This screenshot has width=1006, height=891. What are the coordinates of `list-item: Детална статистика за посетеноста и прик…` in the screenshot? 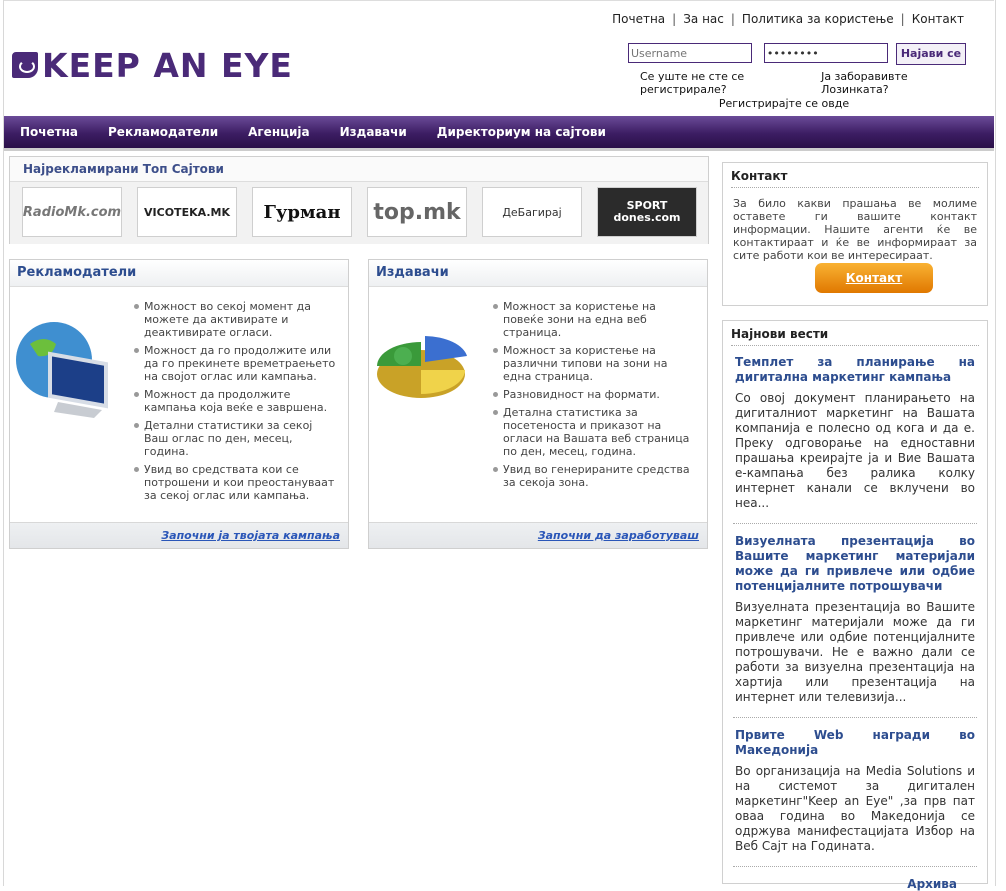 It's located at (594, 432).